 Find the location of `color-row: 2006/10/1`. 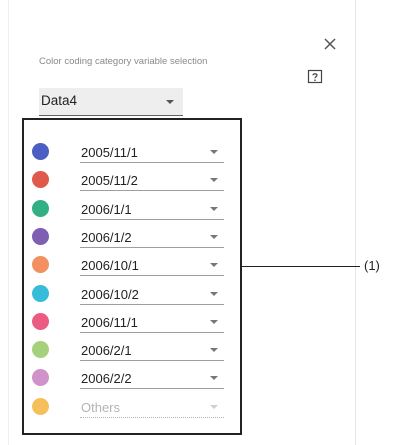

color-row: 2006/10/1 is located at coordinates (130, 265).